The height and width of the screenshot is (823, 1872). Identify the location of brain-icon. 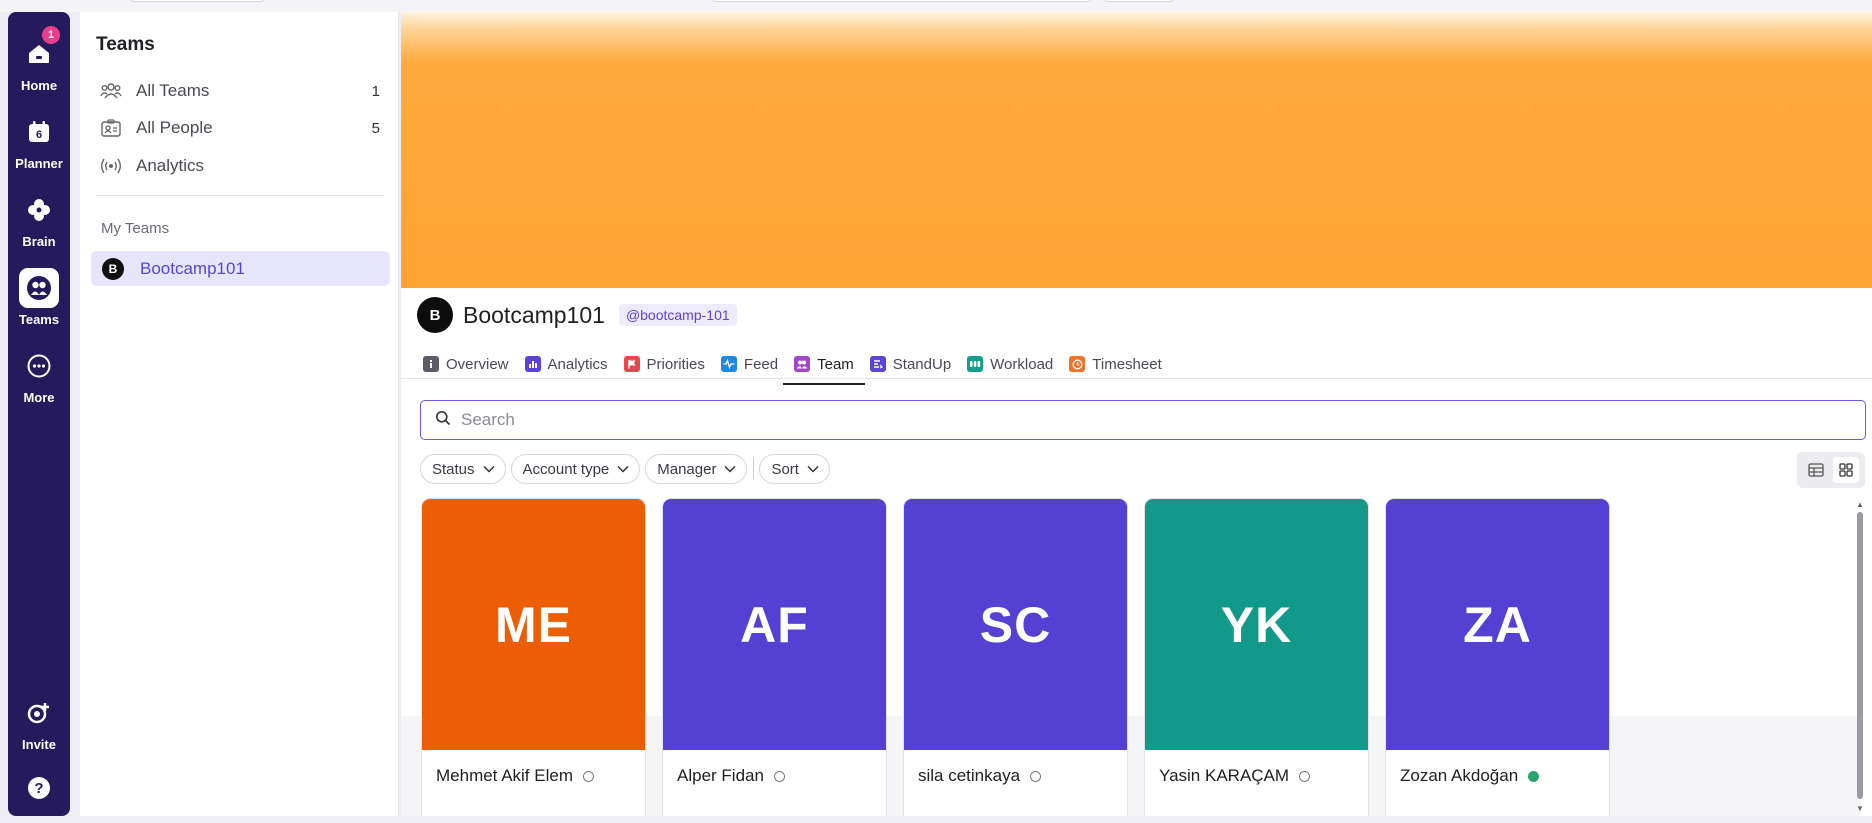
(39, 210).